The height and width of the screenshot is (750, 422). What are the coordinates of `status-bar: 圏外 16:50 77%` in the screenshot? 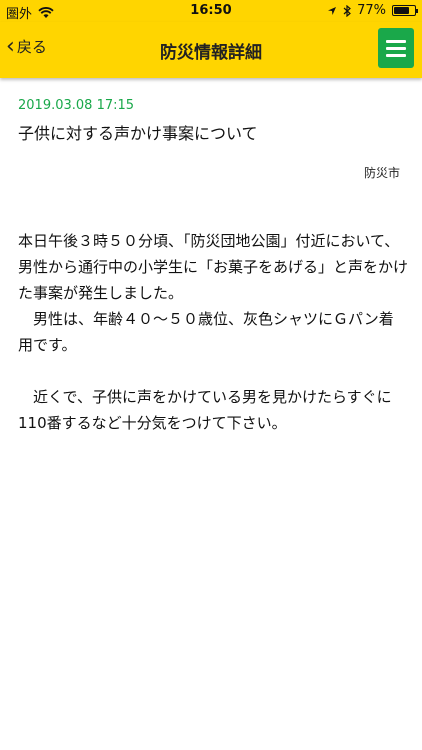 It's located at (211, 11).